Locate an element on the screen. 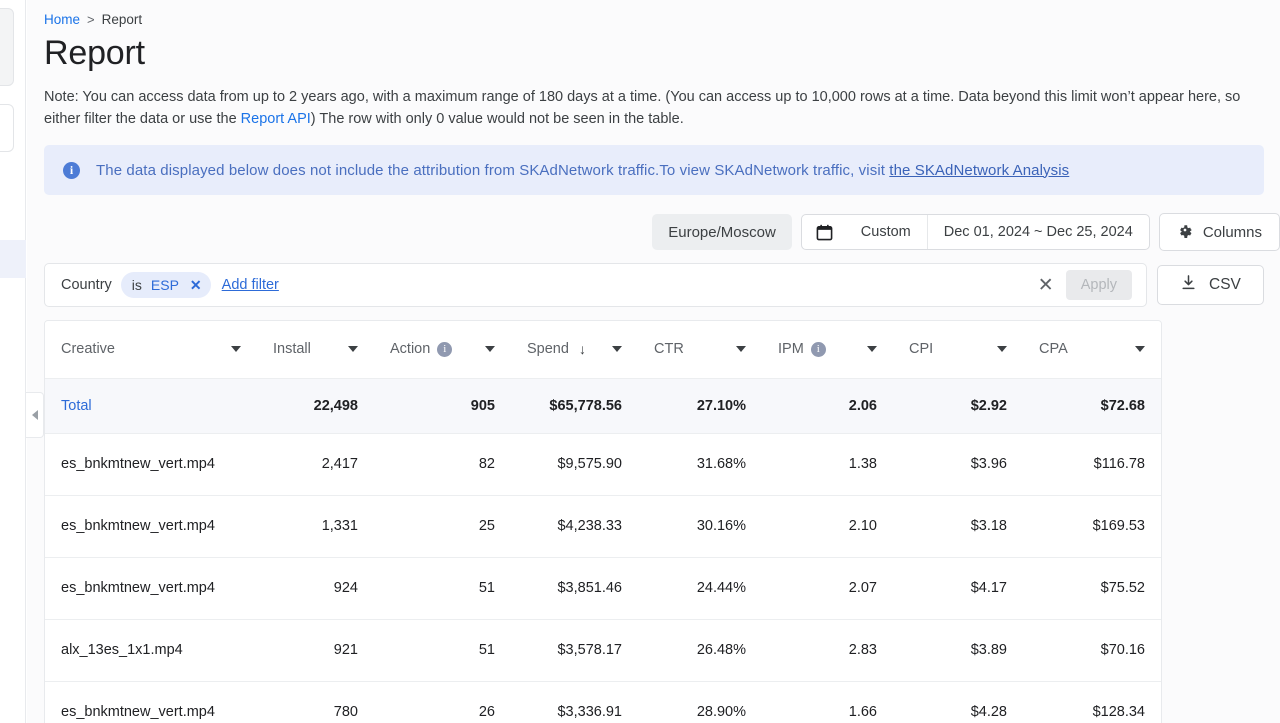 The width and height of the screenshot is (1280, 723). date-preset-label: Custom is located at coordinates (886, 232).